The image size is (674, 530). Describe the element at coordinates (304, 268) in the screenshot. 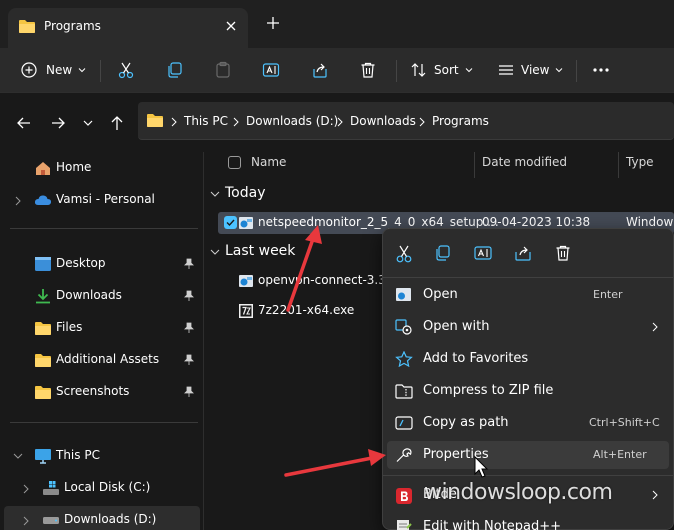

I see `arrow-to-file-icon` at that location.